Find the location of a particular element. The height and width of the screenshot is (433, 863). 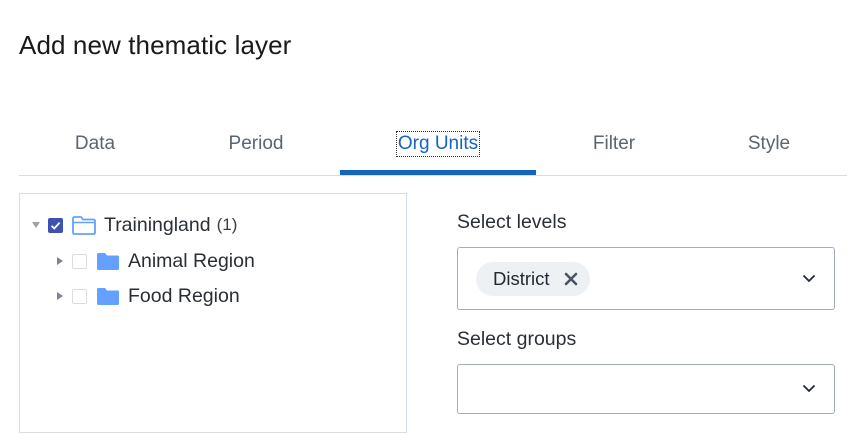

tab-data-label: Data is located at coordinates (95, 143).